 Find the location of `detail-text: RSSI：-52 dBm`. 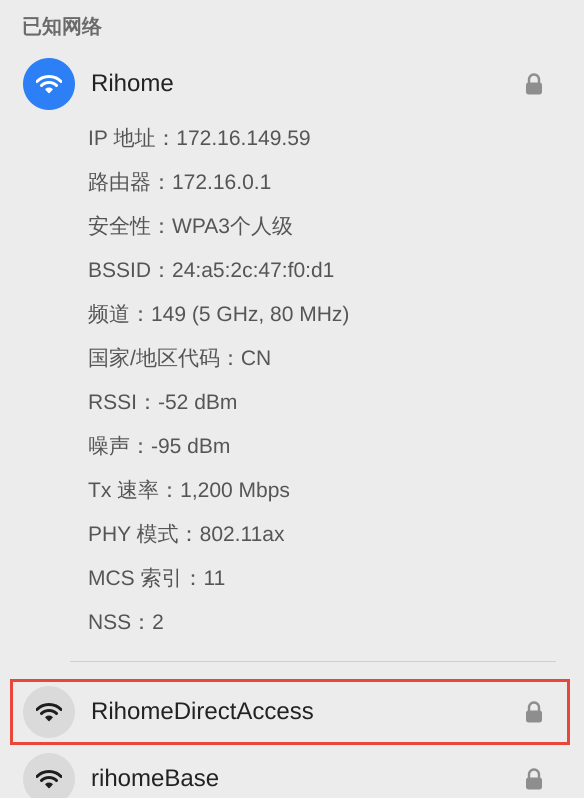

detail-text: RSSI：-52 dBm is located at coordinates (162, 403).